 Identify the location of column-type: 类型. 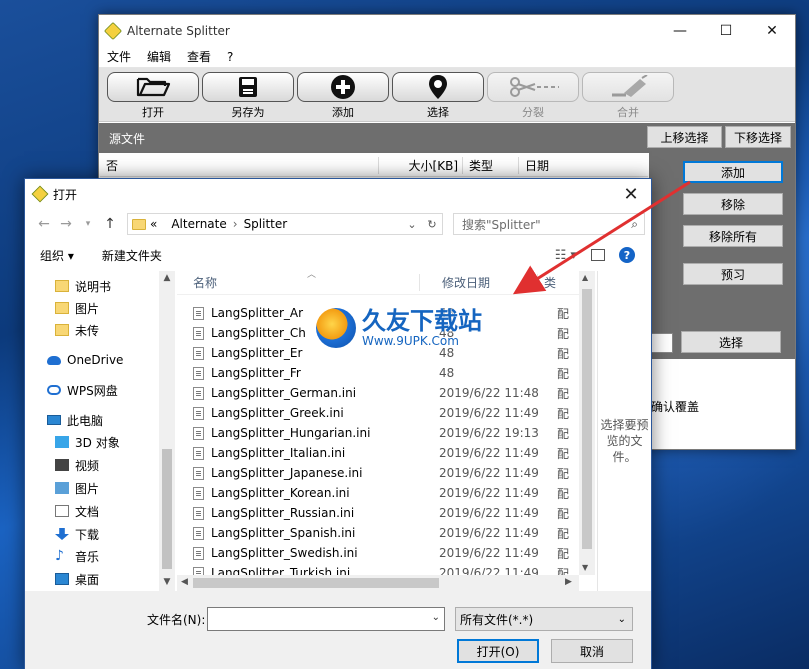
(490, 165).